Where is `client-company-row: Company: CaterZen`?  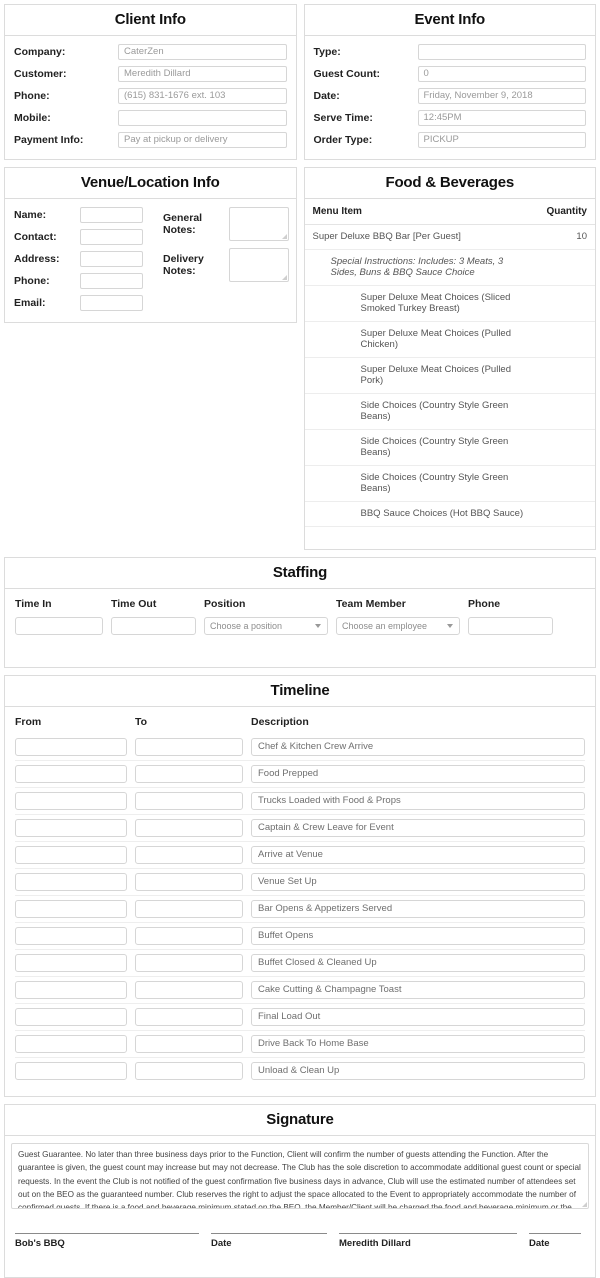
client-company-row: Company: CaterZen is located at coordinates (150, 52).